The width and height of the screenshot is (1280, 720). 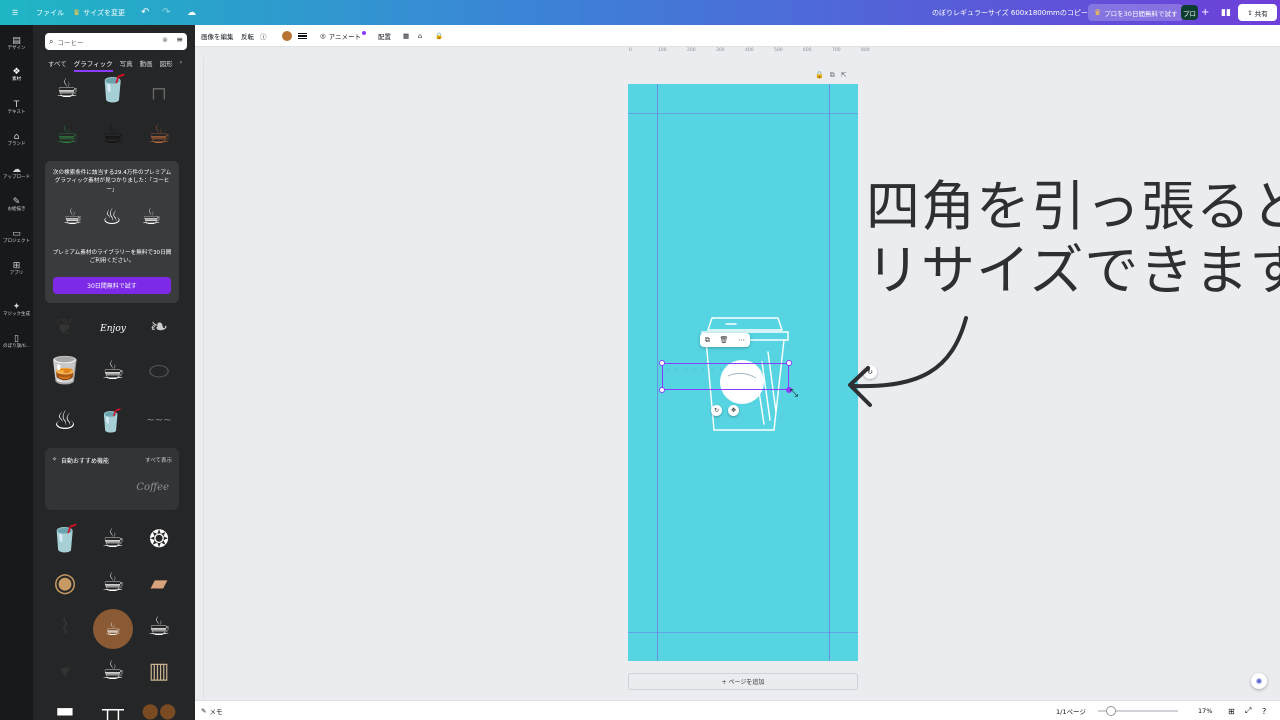 I want to click on zoom-track, so click(x=1138, y=711).